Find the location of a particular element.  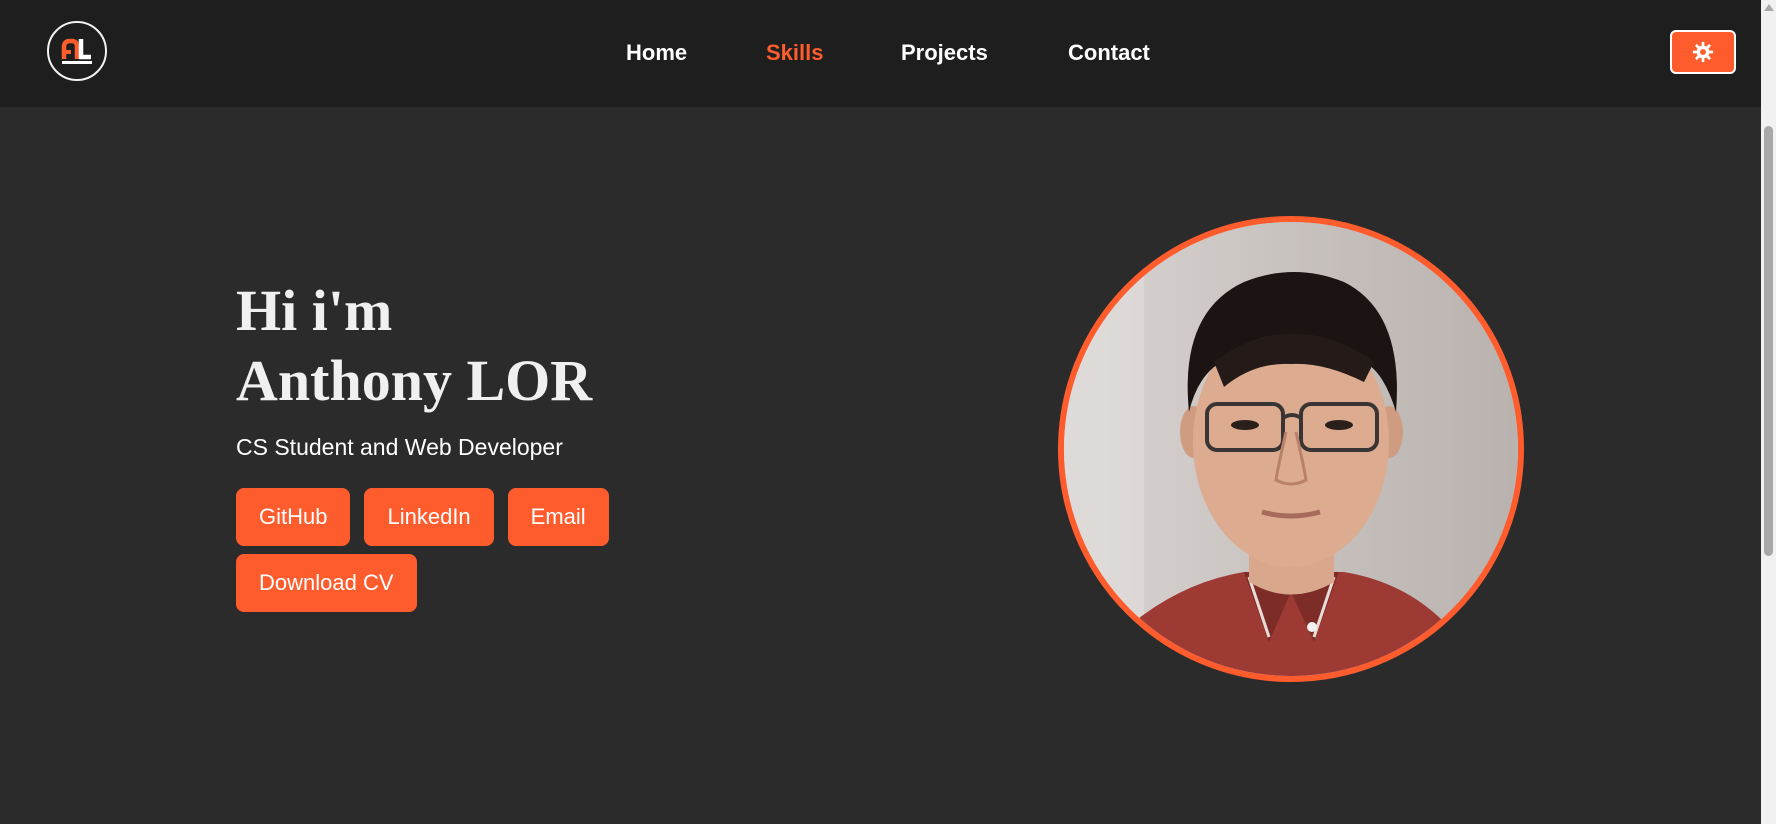

logo is located at coordinates (77, 51).